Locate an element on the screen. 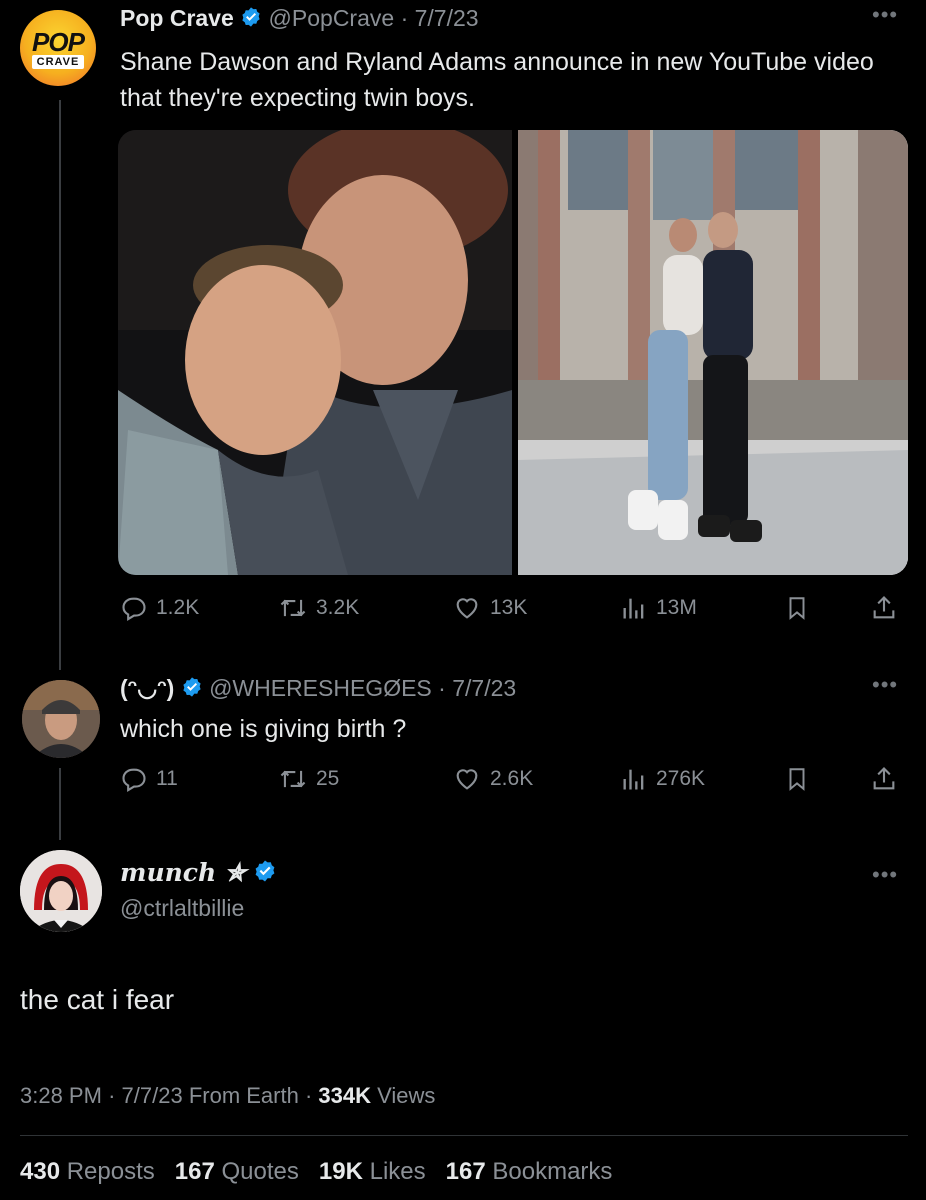  likes-stat: 19K Likes is located at coordinates (372, 1171).